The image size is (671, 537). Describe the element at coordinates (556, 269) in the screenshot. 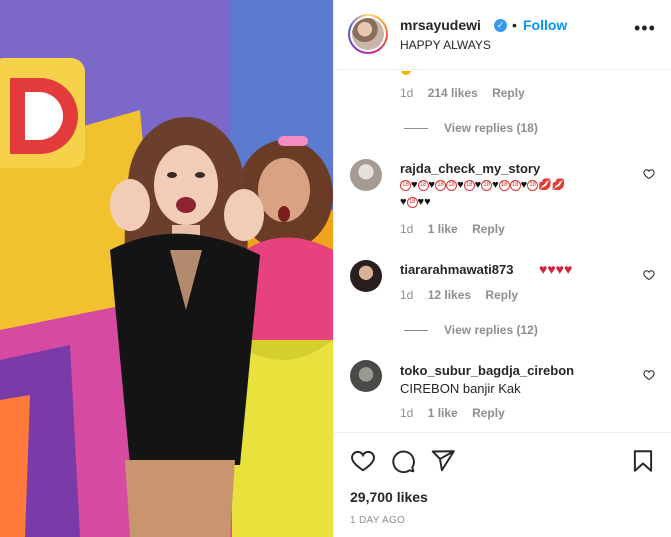

I see `red-hearts-emoji: ♥♥♥♥` at that location.